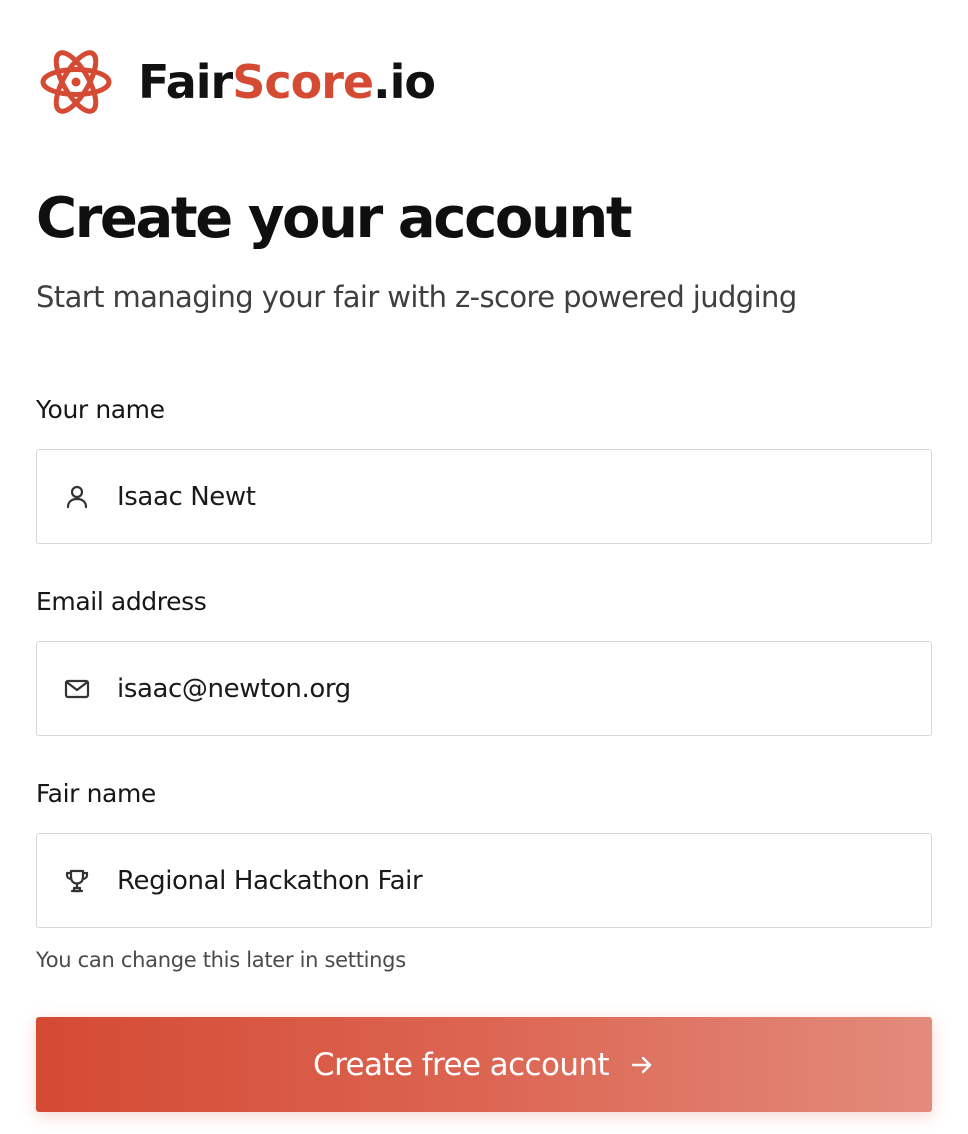 The width and height of the screenshot is (968, 1134). What do you see at coordinates (497, 688) in the screenshot?
I see `email-input` at bounding box center [497, 688].